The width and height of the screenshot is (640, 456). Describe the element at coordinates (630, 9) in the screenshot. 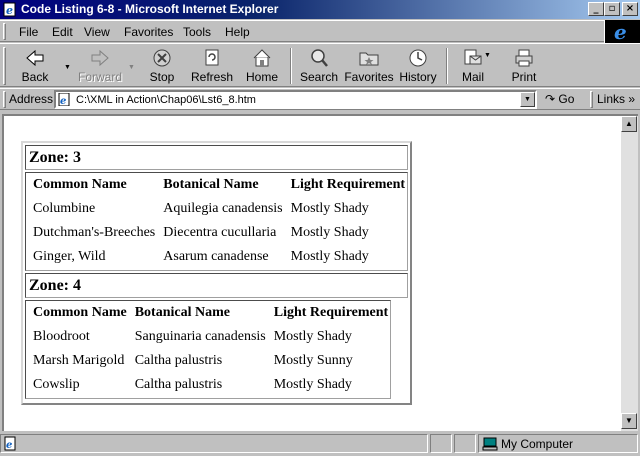

I see `close-button: ×` at that location.